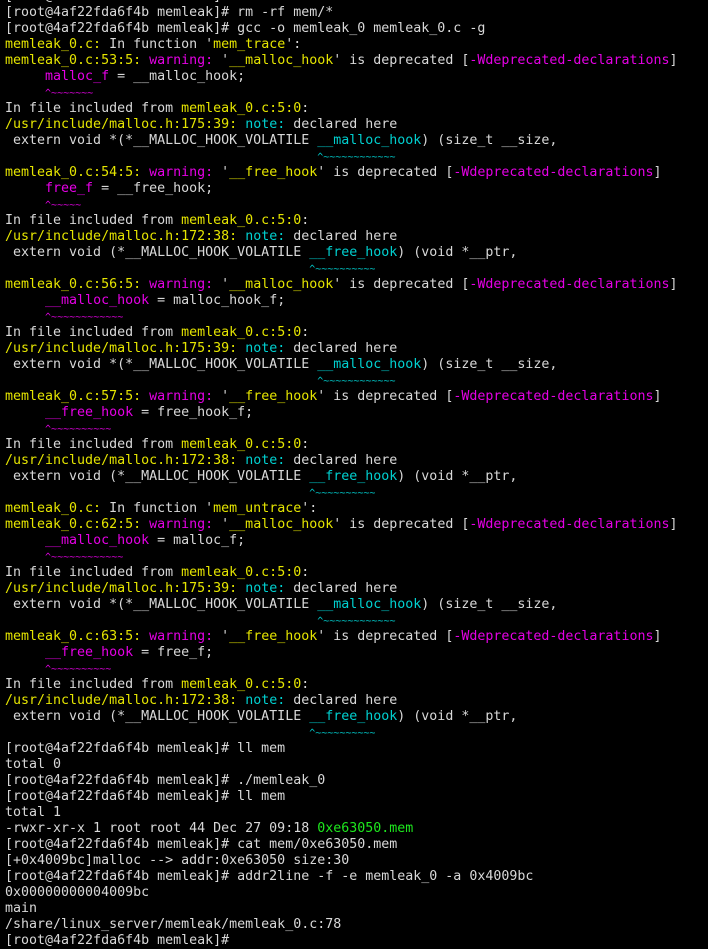 The image size is (708, 949). I want to click on terminal-text-segment: ':, so click(293, 44).